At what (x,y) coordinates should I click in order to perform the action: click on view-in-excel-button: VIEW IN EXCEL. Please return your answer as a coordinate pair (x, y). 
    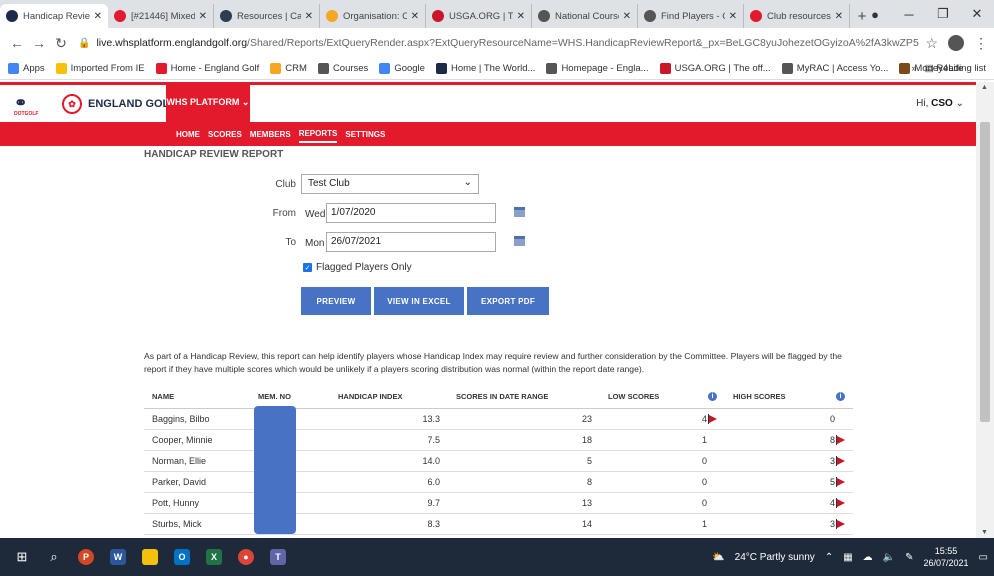
    Looking at the image, I should click on (419, 301).